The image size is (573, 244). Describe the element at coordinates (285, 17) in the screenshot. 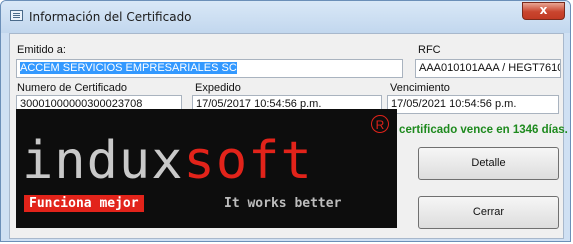

I see `title-bar: Información del Certificado x` at that location.